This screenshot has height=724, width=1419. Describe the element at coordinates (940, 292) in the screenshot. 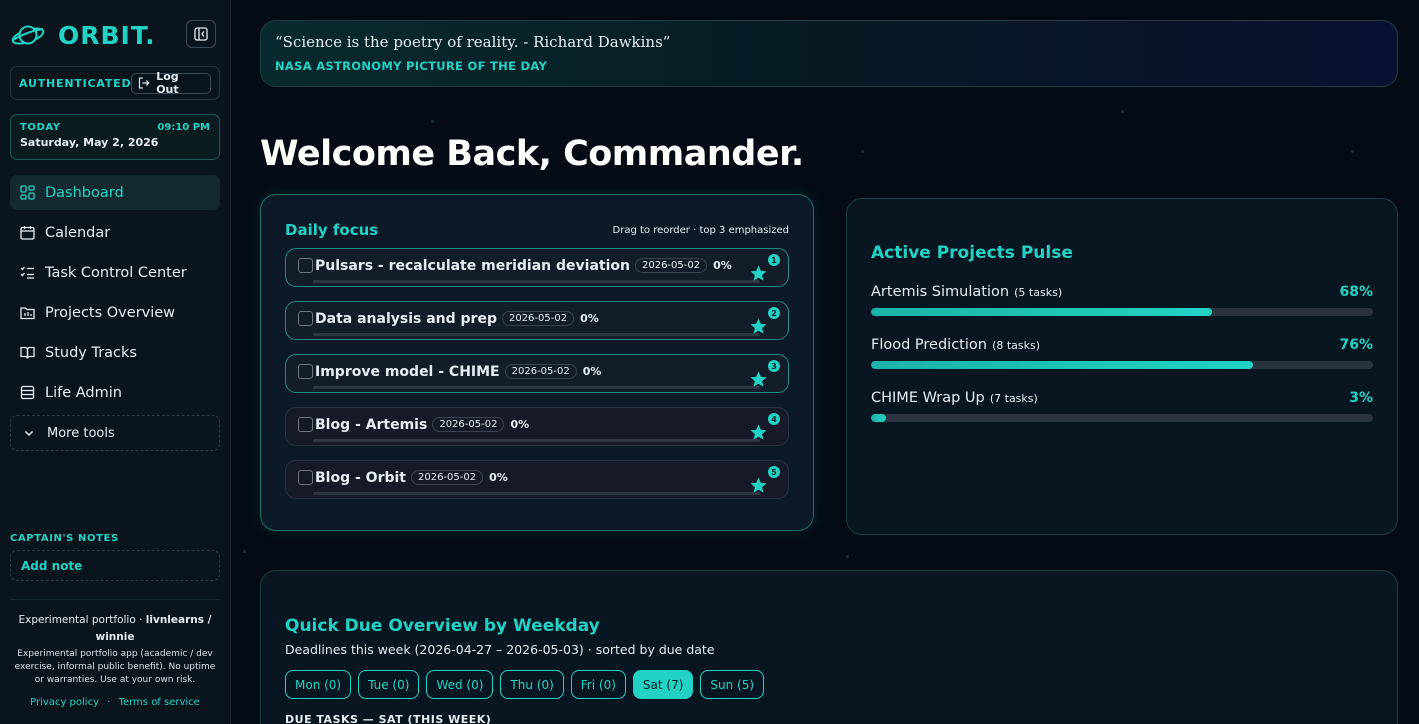

I see `project-name: Artemis Simulation` at that location.